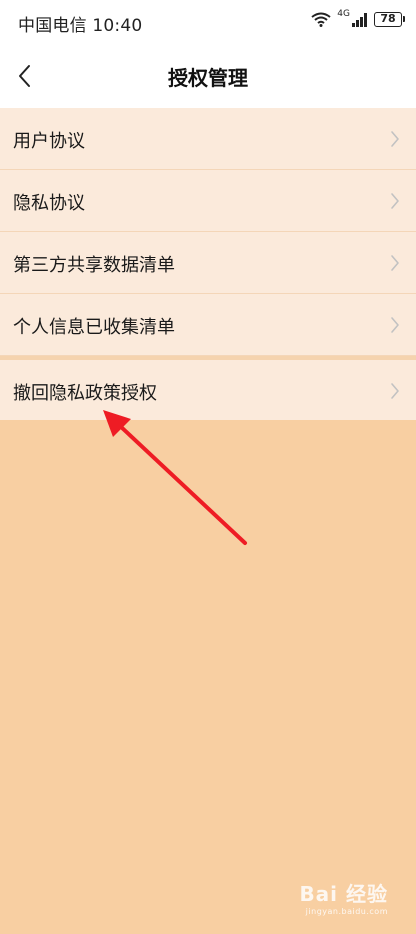 The image size is (416, 934). I want to click on menu-item-label: 个人信息已收集清单, so click(94, 327).